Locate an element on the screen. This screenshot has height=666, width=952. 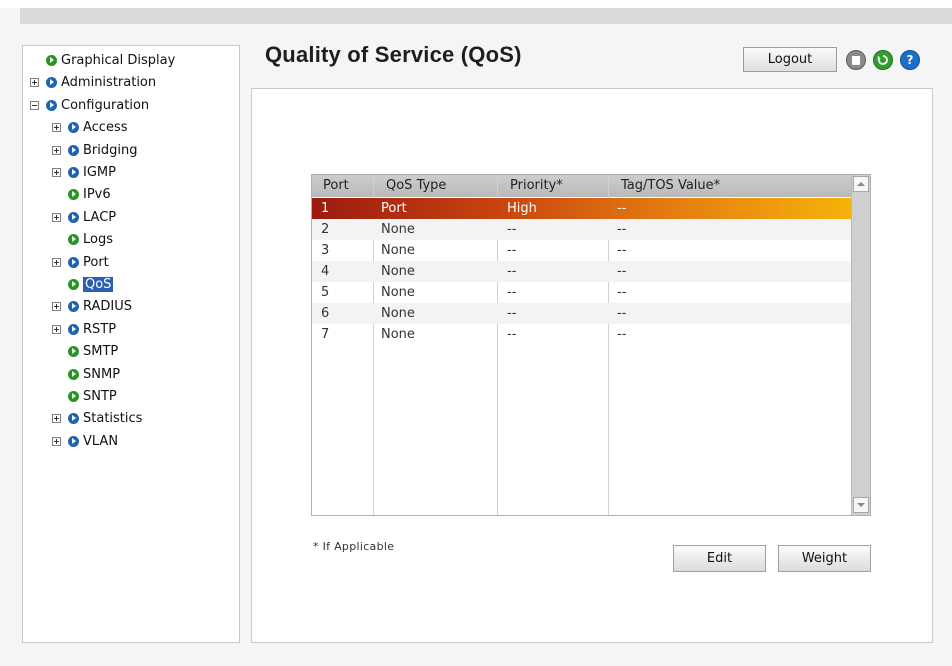
table-row: 3 None -- -- is located at coordinates (582, 250).